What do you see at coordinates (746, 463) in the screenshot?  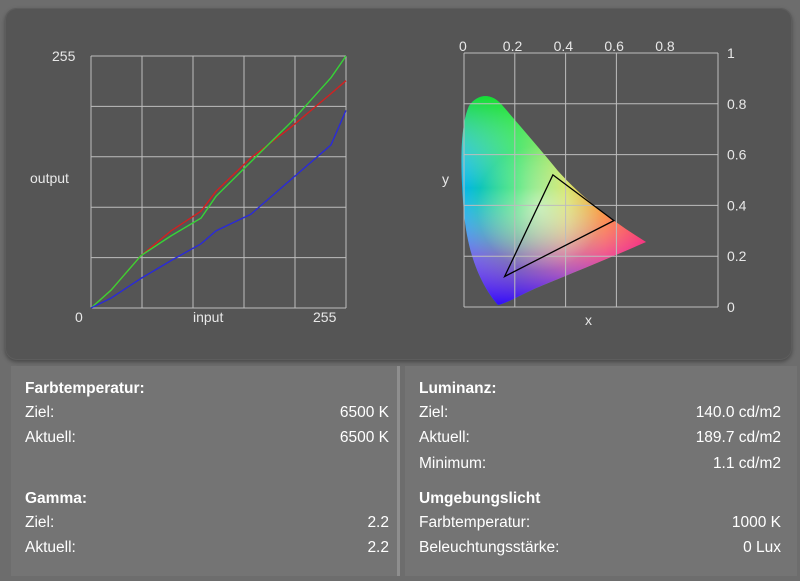 I see `row-value: 1.1 cd/m2` at bounding box center [746, 463].